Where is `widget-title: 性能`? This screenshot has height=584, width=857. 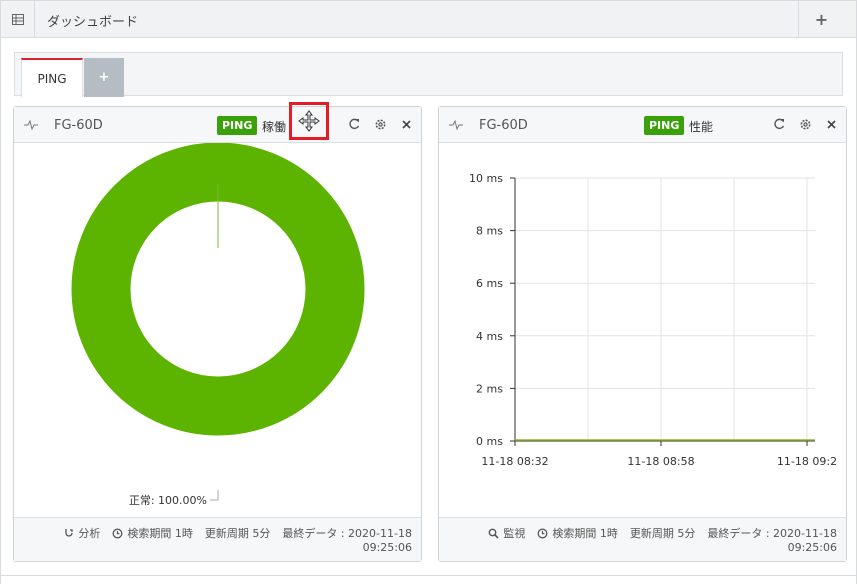
widget-title: 性能 is located at coordinates (701, 127).